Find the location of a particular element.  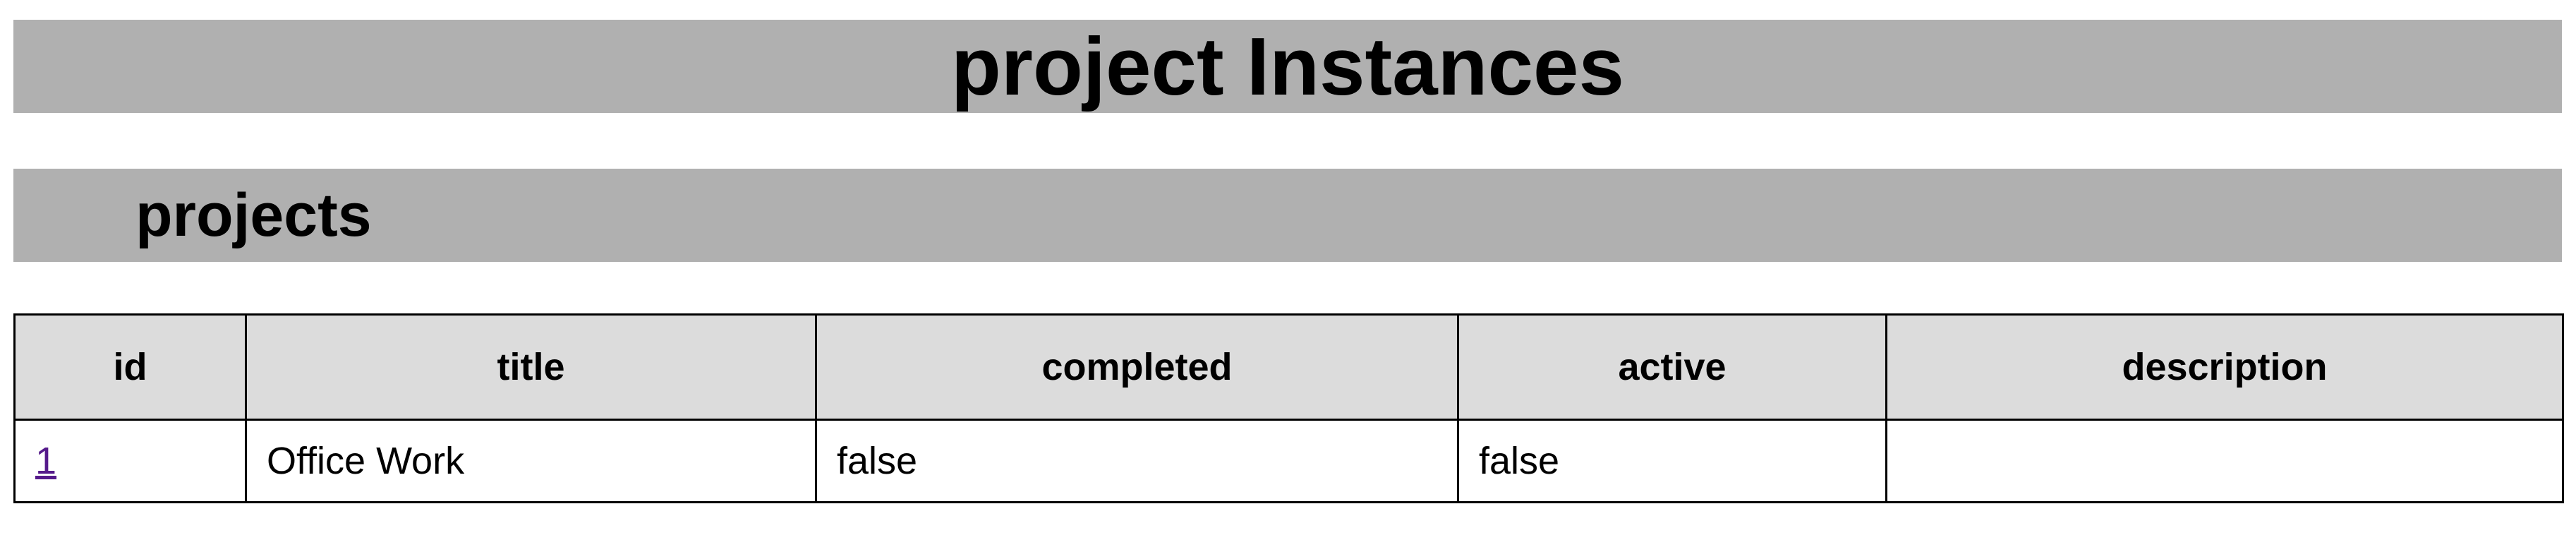

cell-description is located at coordinates (2225, 461).